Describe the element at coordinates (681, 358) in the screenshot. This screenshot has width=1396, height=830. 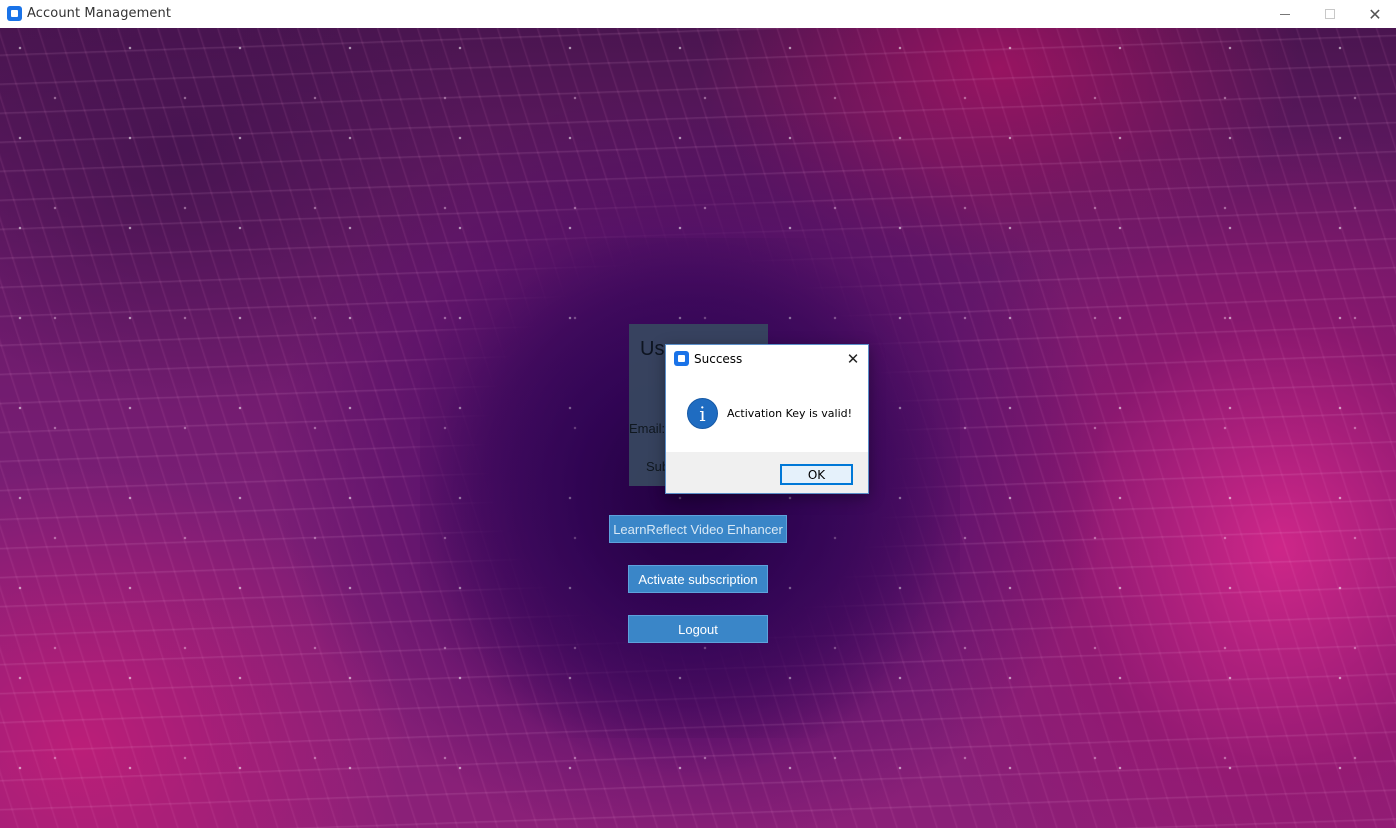
I see `dialog-app-icon` at that location.